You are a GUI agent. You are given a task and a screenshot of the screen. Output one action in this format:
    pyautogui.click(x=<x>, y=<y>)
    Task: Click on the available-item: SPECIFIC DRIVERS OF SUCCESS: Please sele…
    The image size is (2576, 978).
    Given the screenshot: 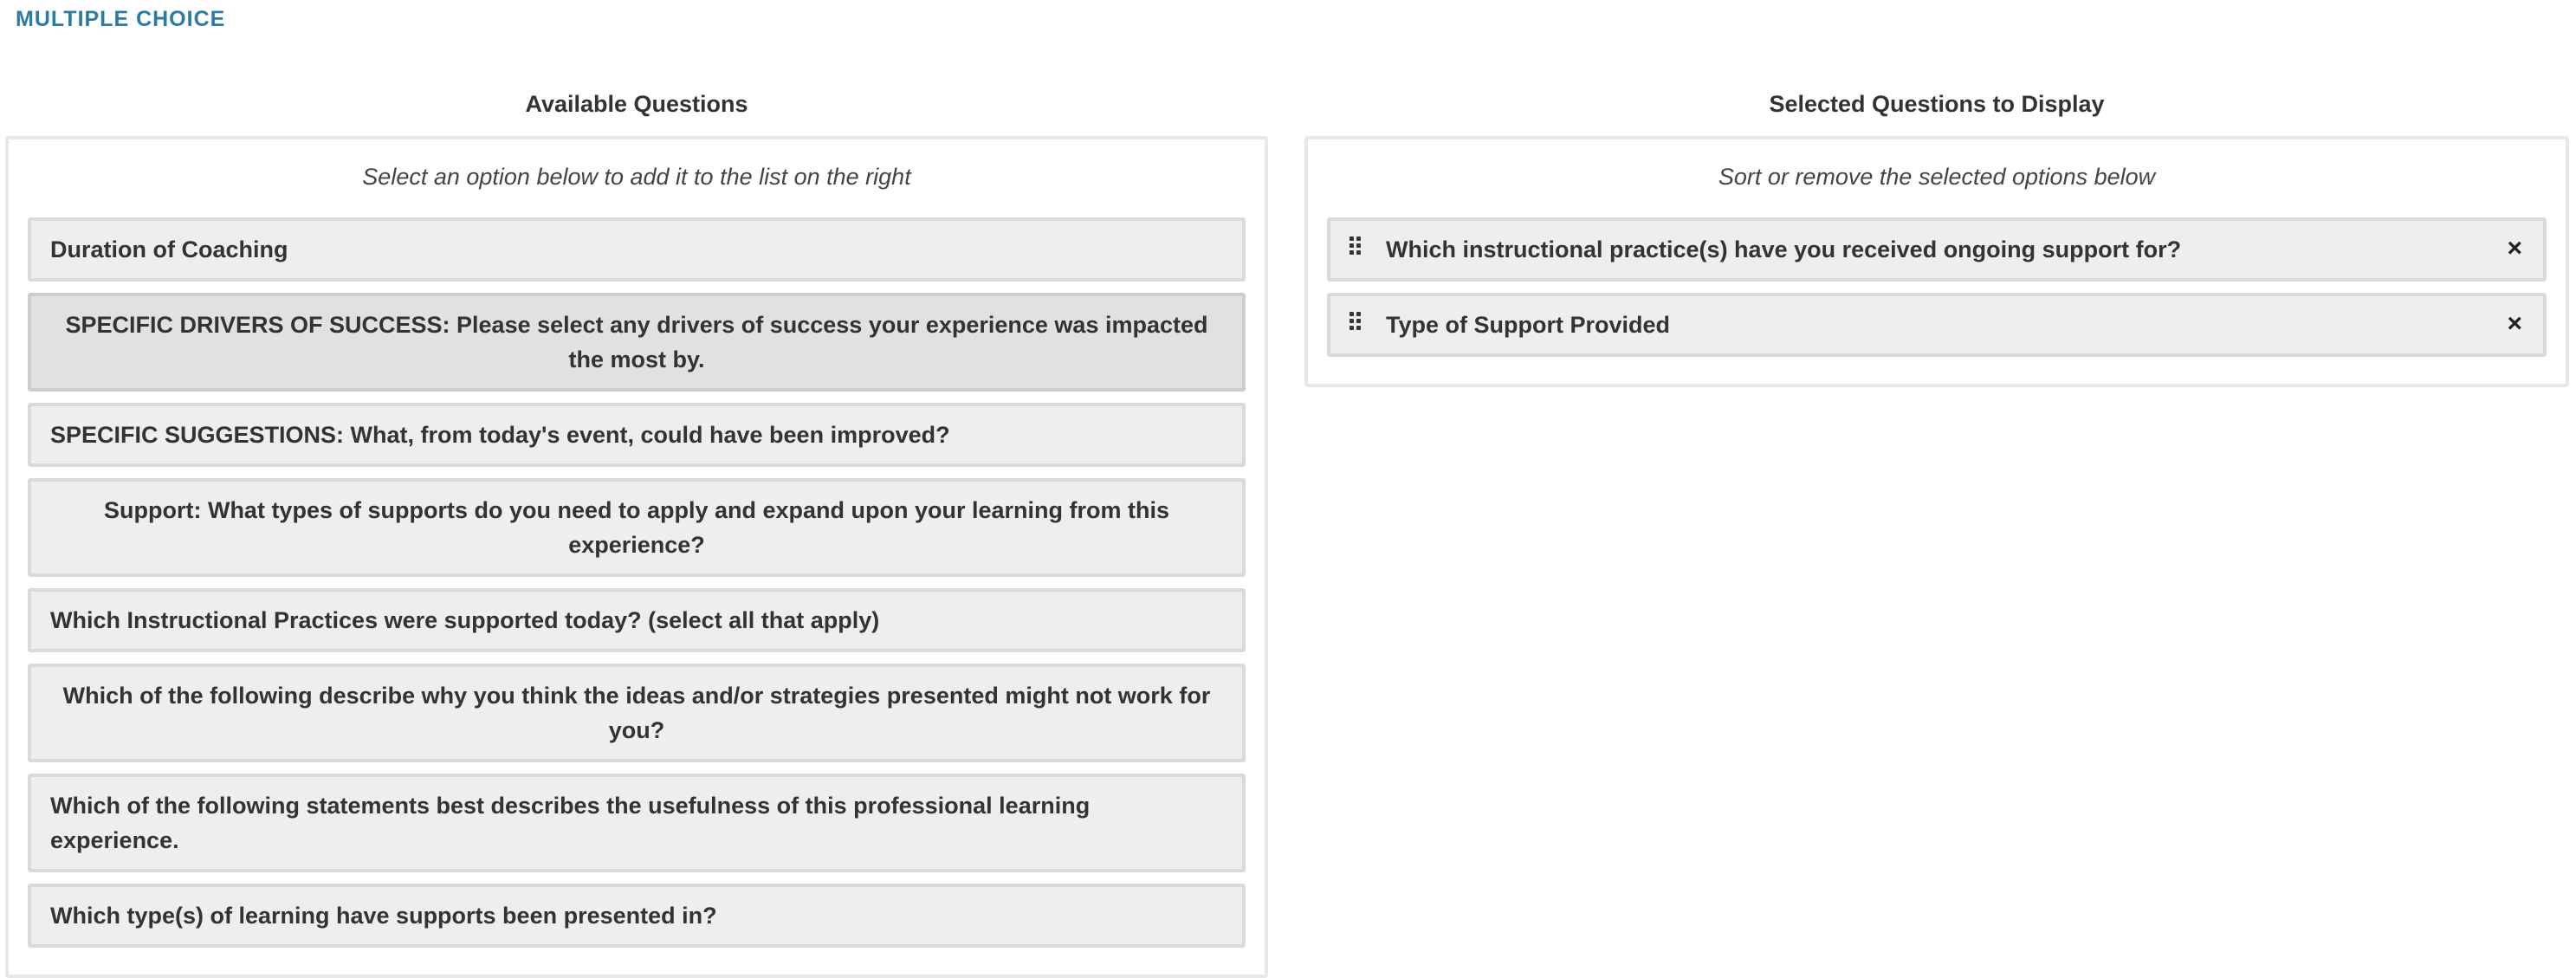 What is the action you would take?
    pyautogui.click(x=637, y=342)
    